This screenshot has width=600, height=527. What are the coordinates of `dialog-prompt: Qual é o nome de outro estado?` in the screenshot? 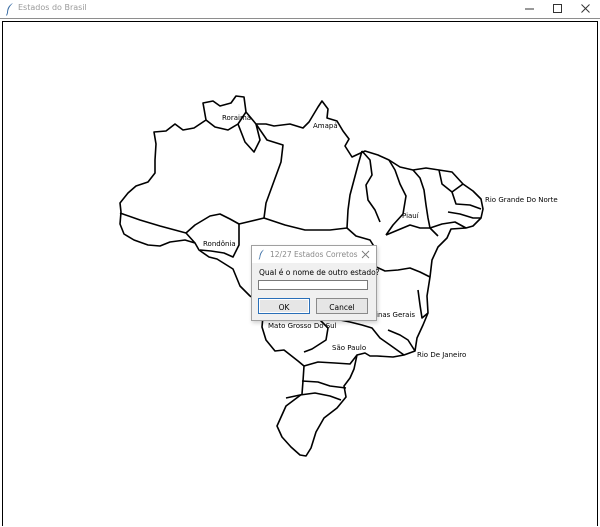 It's located at (319, 272).